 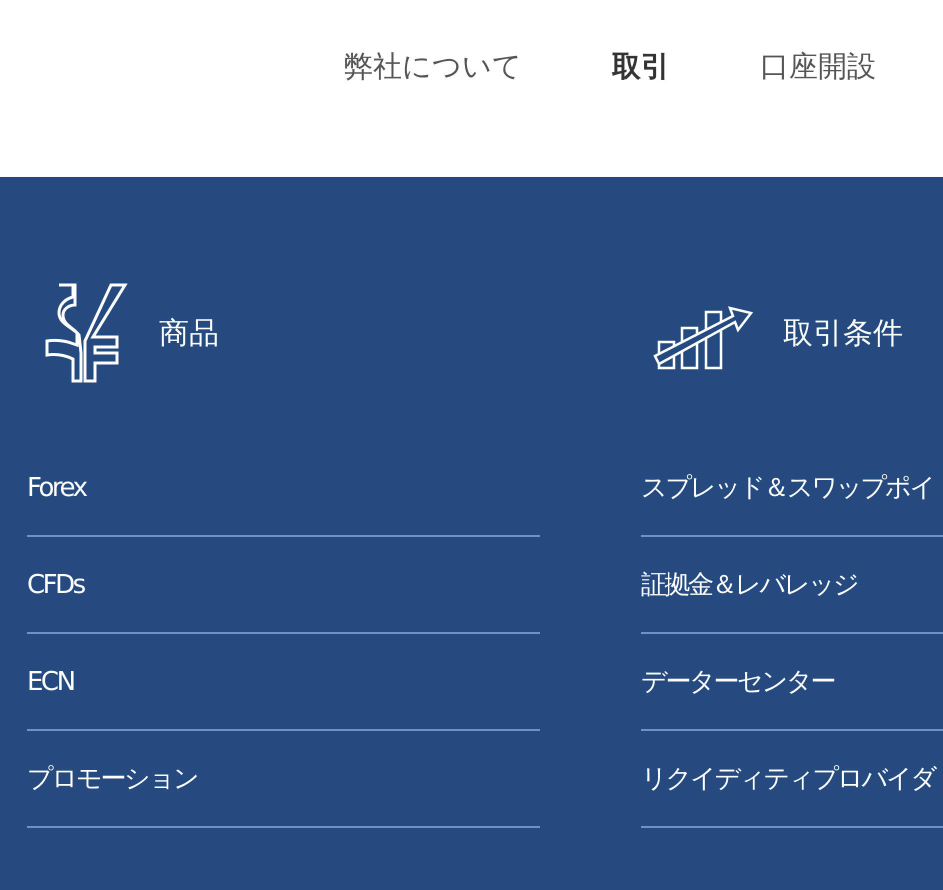 I want to click on category-title: 取引条件, so click(x=843, y=333).